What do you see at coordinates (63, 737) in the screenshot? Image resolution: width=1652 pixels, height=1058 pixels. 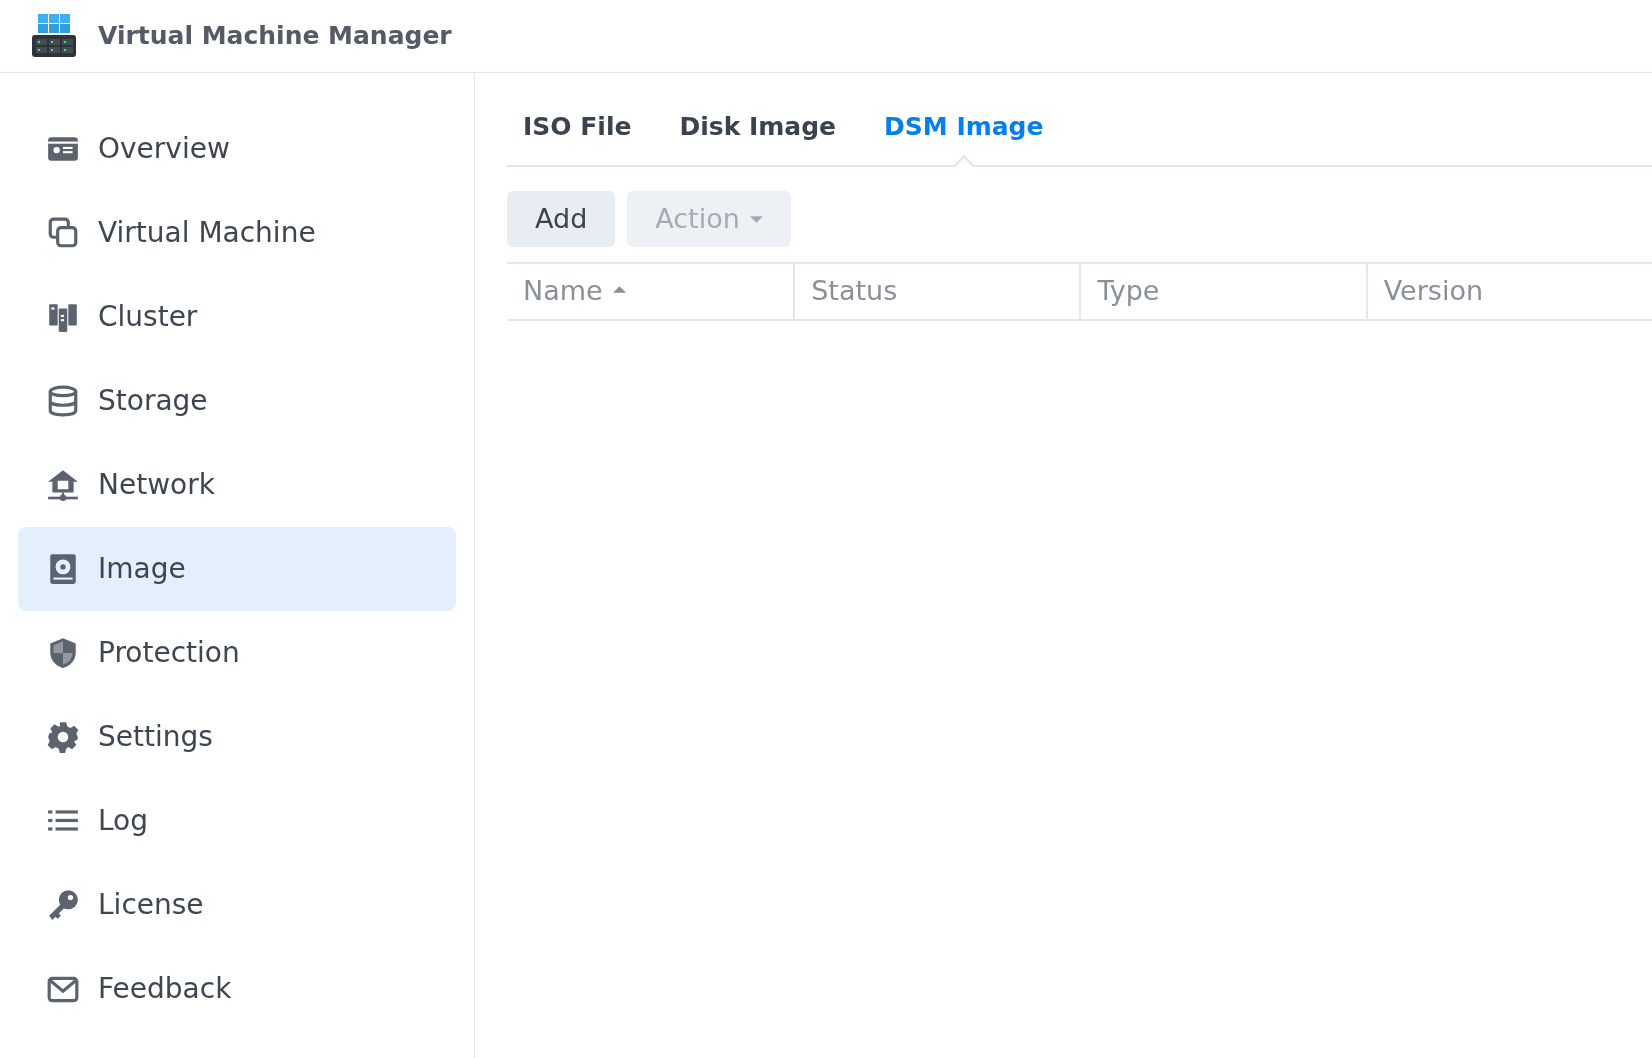 I see `settings-icon` at bounding box center [63, 737].